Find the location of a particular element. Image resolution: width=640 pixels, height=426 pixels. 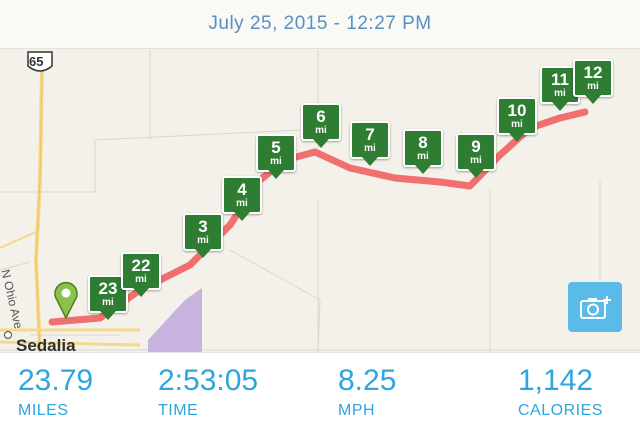

stat-label: MILES is located at coordinates (43, 410).